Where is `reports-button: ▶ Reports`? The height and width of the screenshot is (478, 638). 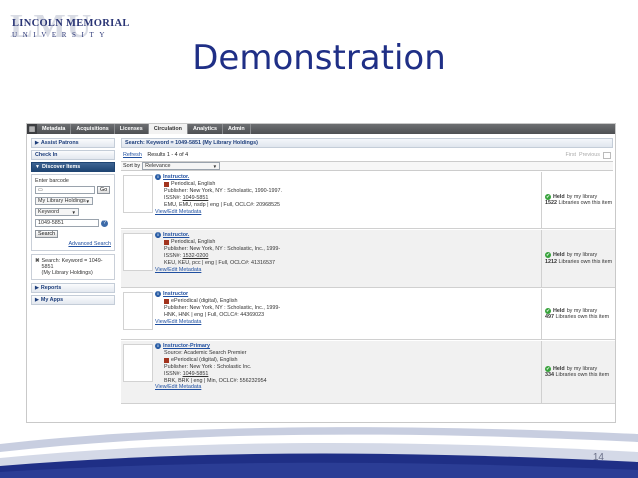
reports-button: ▶ Reports is located at coordinates (73, 288).